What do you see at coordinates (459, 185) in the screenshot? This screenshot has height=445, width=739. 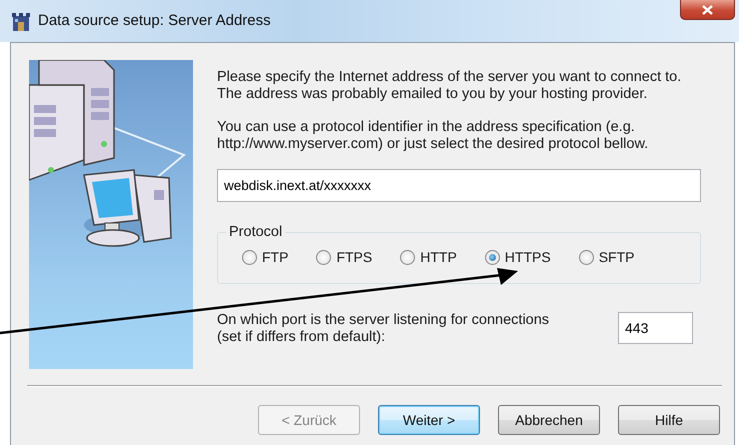 I see `address-field: webdisk.inext.at/xxxxxxx` at bounding box center [459, 185].